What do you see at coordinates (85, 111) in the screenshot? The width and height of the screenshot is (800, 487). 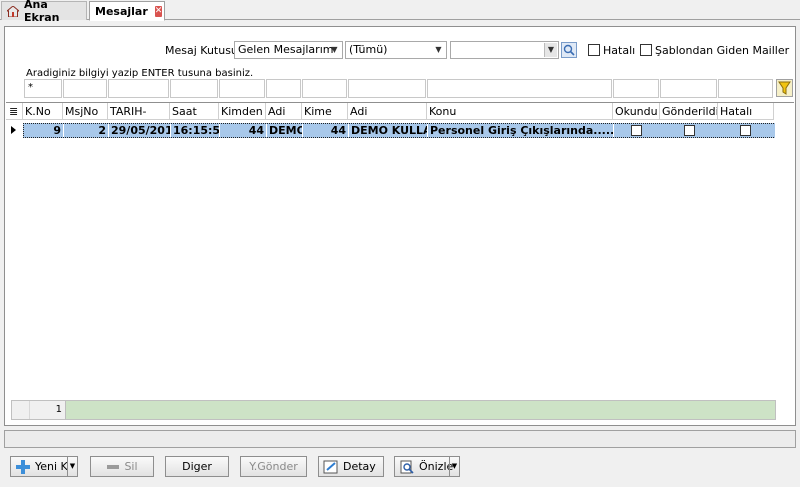 I see `col-msjno: MsjNo` at bounding box center [85, 111].